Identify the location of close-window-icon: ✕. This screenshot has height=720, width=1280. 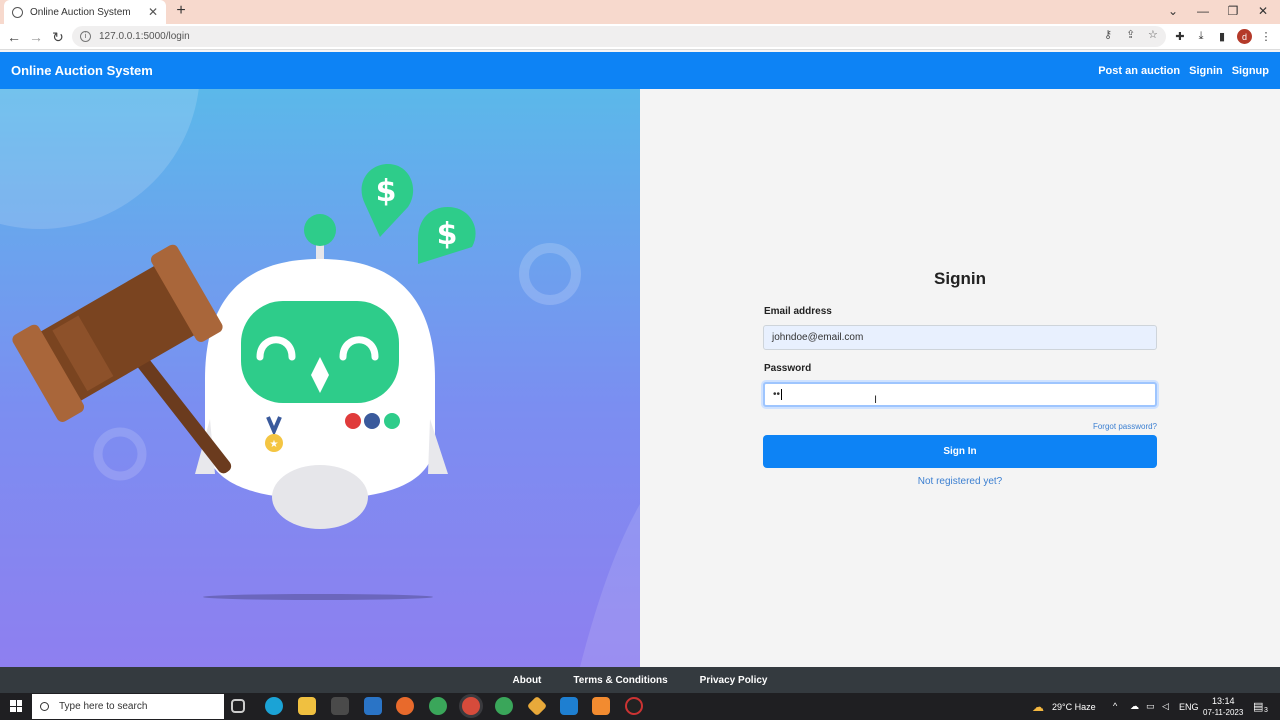
(1263, 11).